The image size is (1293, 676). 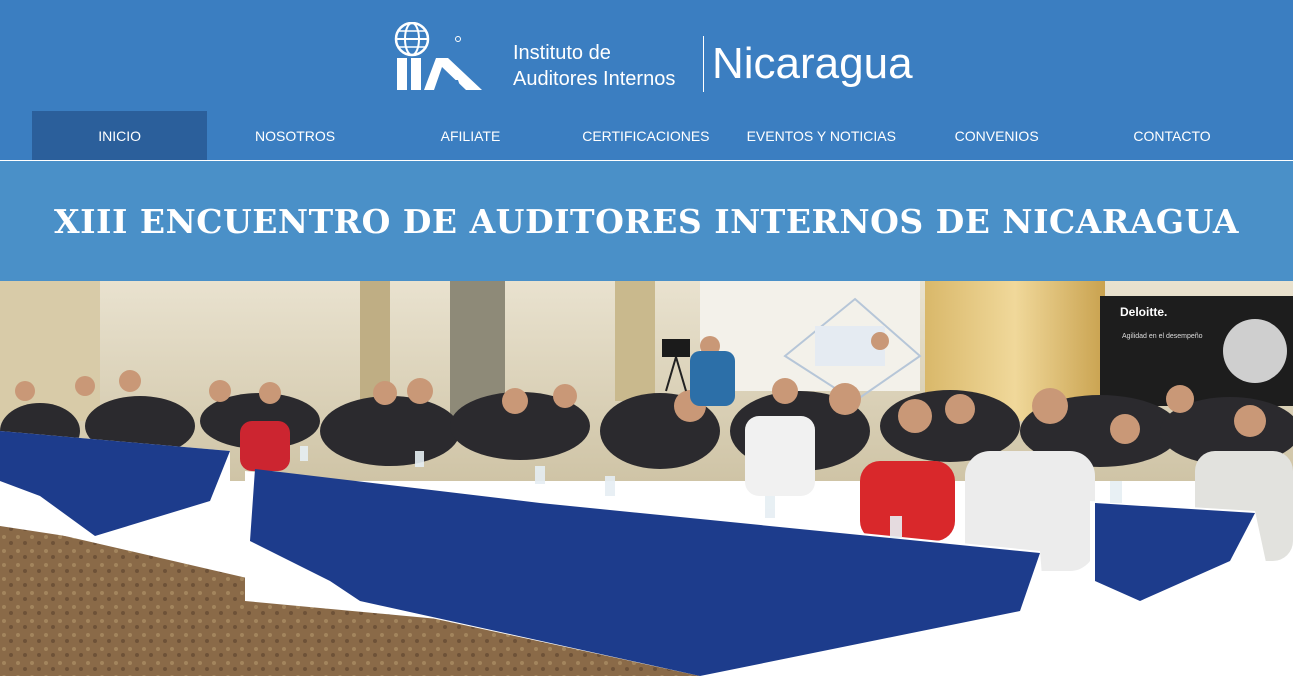 I want to click on nav-item-contacto: CONTACTO, so click(x=1171, y=135).